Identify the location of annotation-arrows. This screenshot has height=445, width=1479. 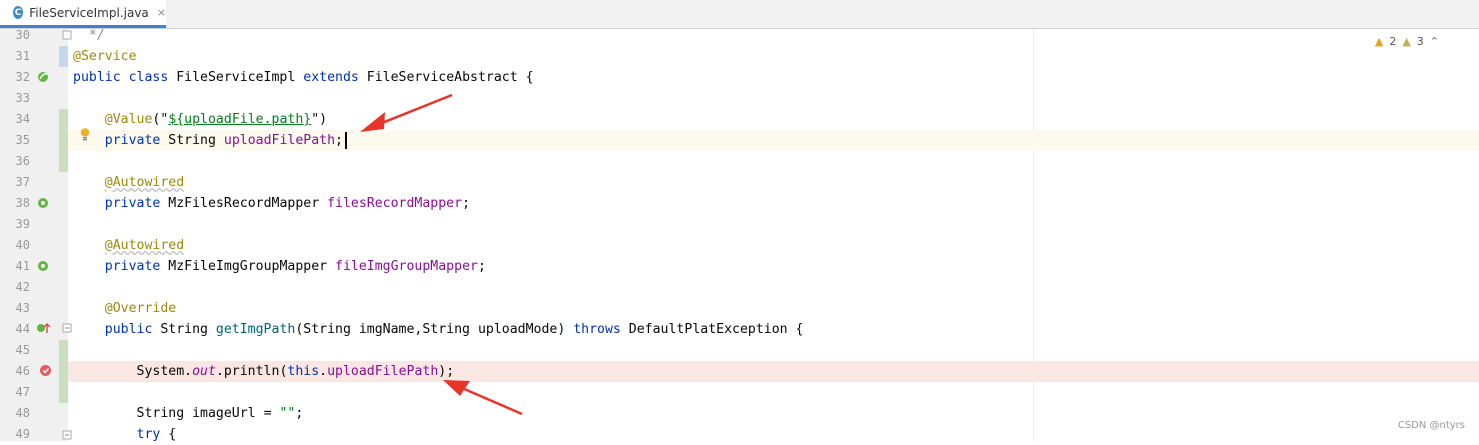
(441, 254).